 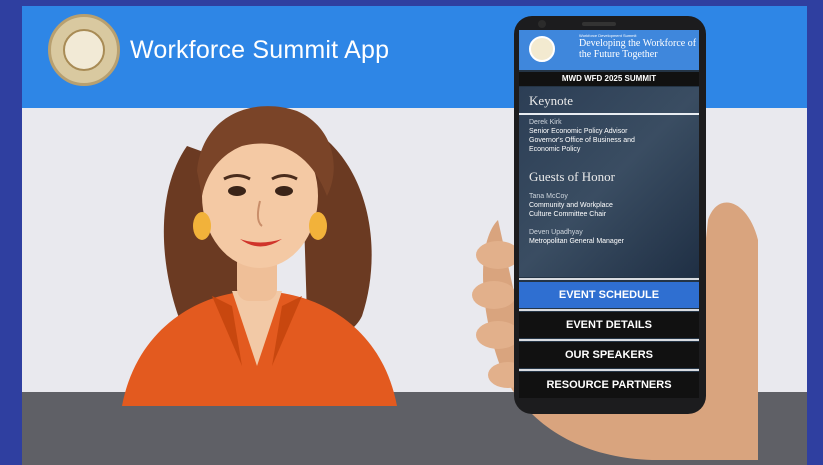 What do you see at coordinates (548, 196) in the screenshot?
I see `guest1-name: Tana McCoy` at bounding box center [548, 196].